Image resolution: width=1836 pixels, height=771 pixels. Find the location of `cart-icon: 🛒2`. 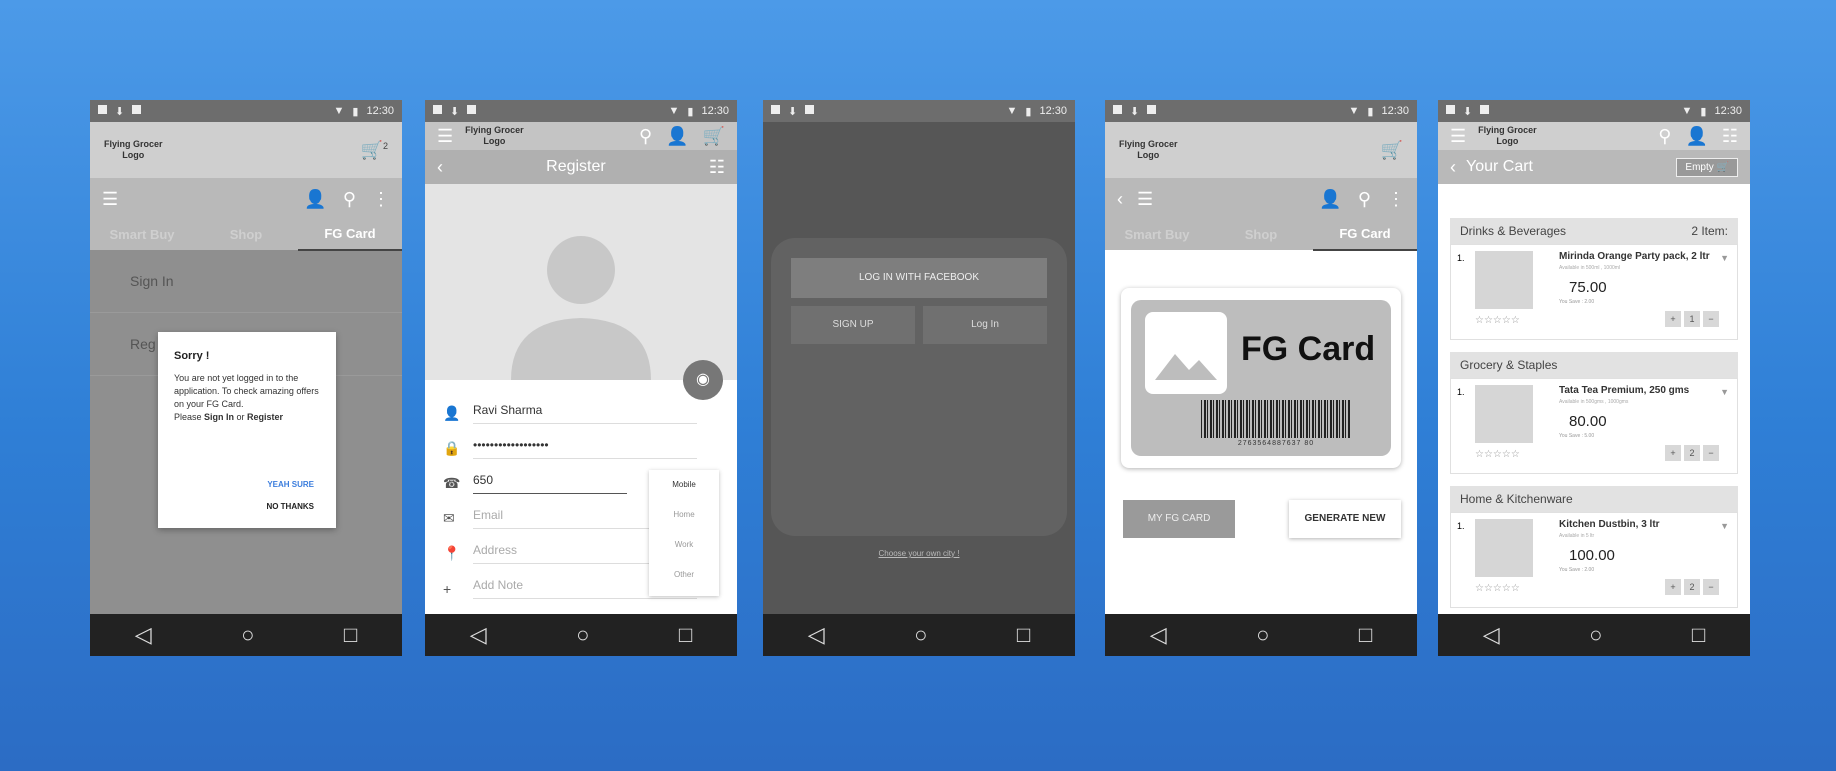

cart-icon: 🛒2 is located at coordinates (374, 150).